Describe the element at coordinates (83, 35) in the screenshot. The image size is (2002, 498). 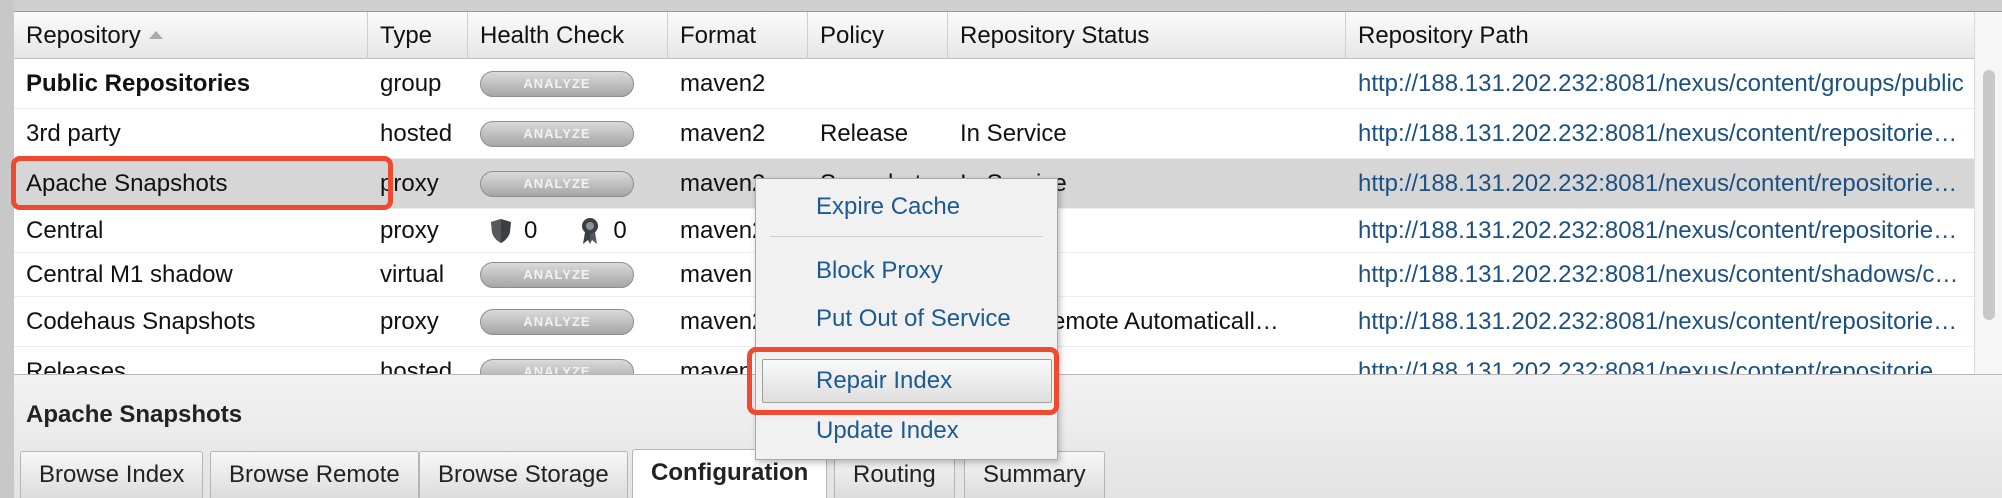
I see `column-header-label: Repository` at that location.